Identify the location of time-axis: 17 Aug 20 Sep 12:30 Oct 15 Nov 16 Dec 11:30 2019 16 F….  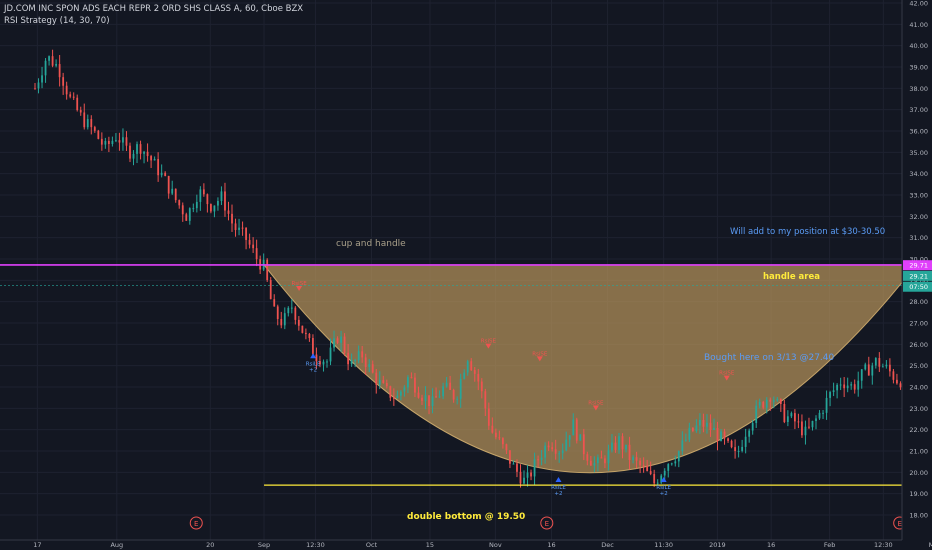
(466, 544).